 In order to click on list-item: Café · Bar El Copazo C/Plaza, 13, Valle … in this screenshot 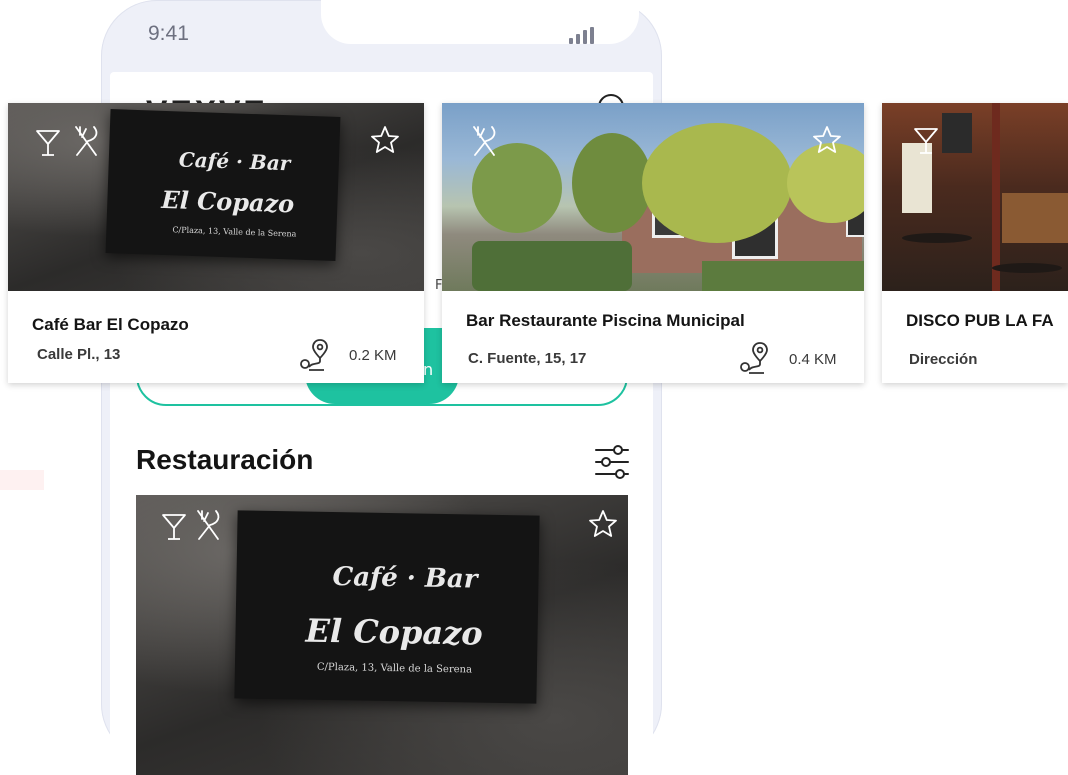, I will do `click(216, 243)`.